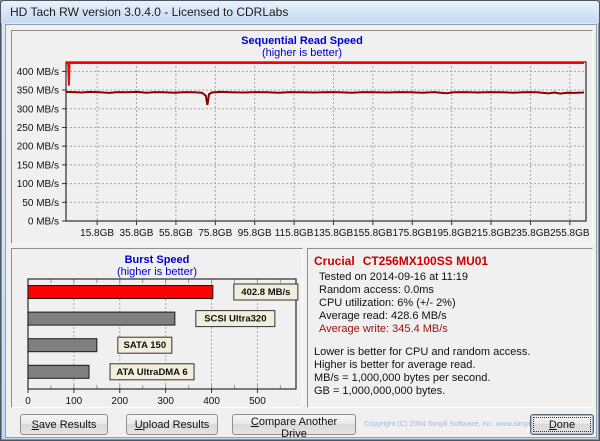 This screenshot has width=600, height=441. What do you see at coordinates (394, 277) in the screenshot?
I see `tested-on-line: Tested on 2014-09-16 at 11:19` at bounding box center [394, 277].